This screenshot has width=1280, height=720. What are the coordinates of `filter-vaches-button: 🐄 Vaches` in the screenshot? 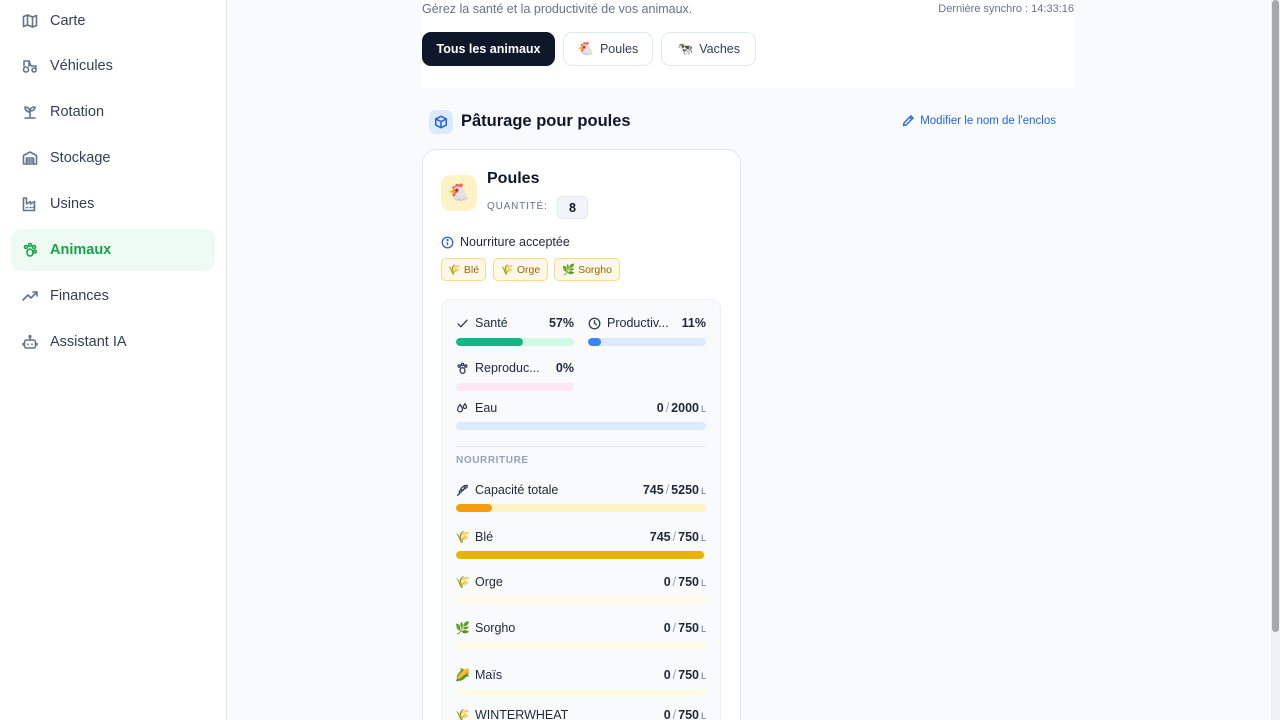 It's located at (708, 49).